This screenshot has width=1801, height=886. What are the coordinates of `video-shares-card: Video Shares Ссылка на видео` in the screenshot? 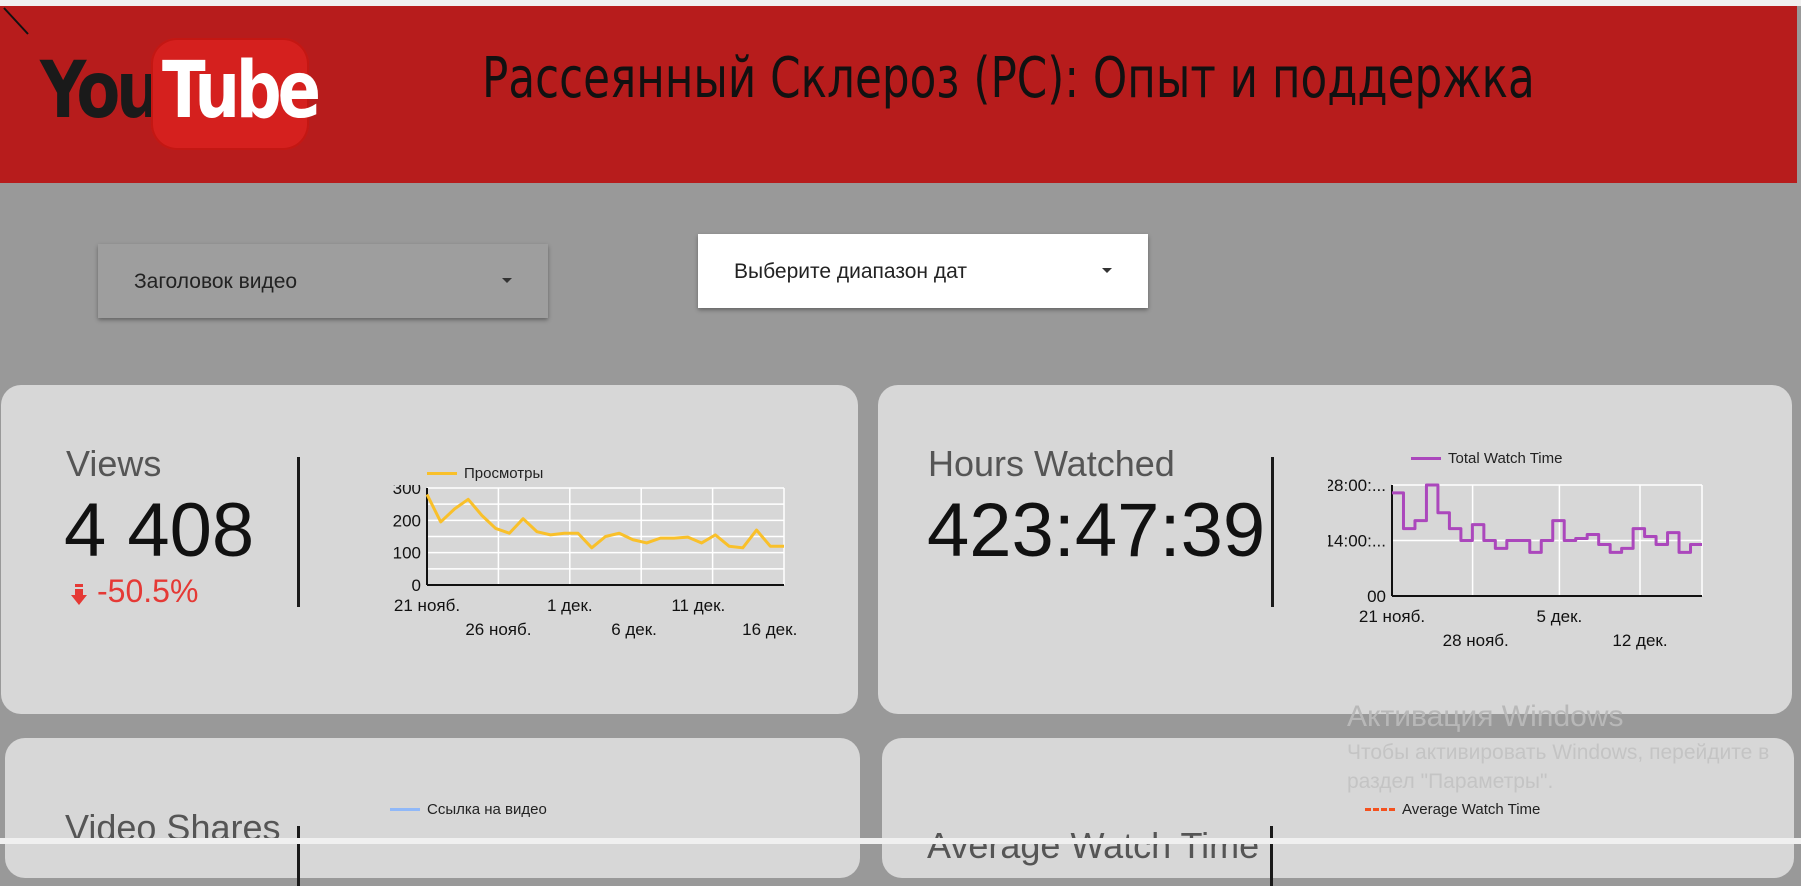 It's located at (432, 812).